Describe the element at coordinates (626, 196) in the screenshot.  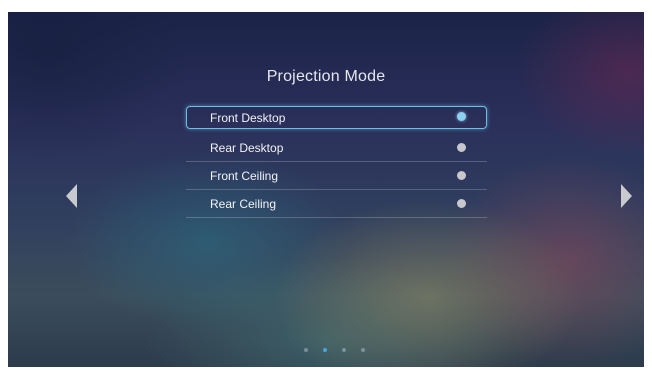
I see `next-arrow-icon` at that location.